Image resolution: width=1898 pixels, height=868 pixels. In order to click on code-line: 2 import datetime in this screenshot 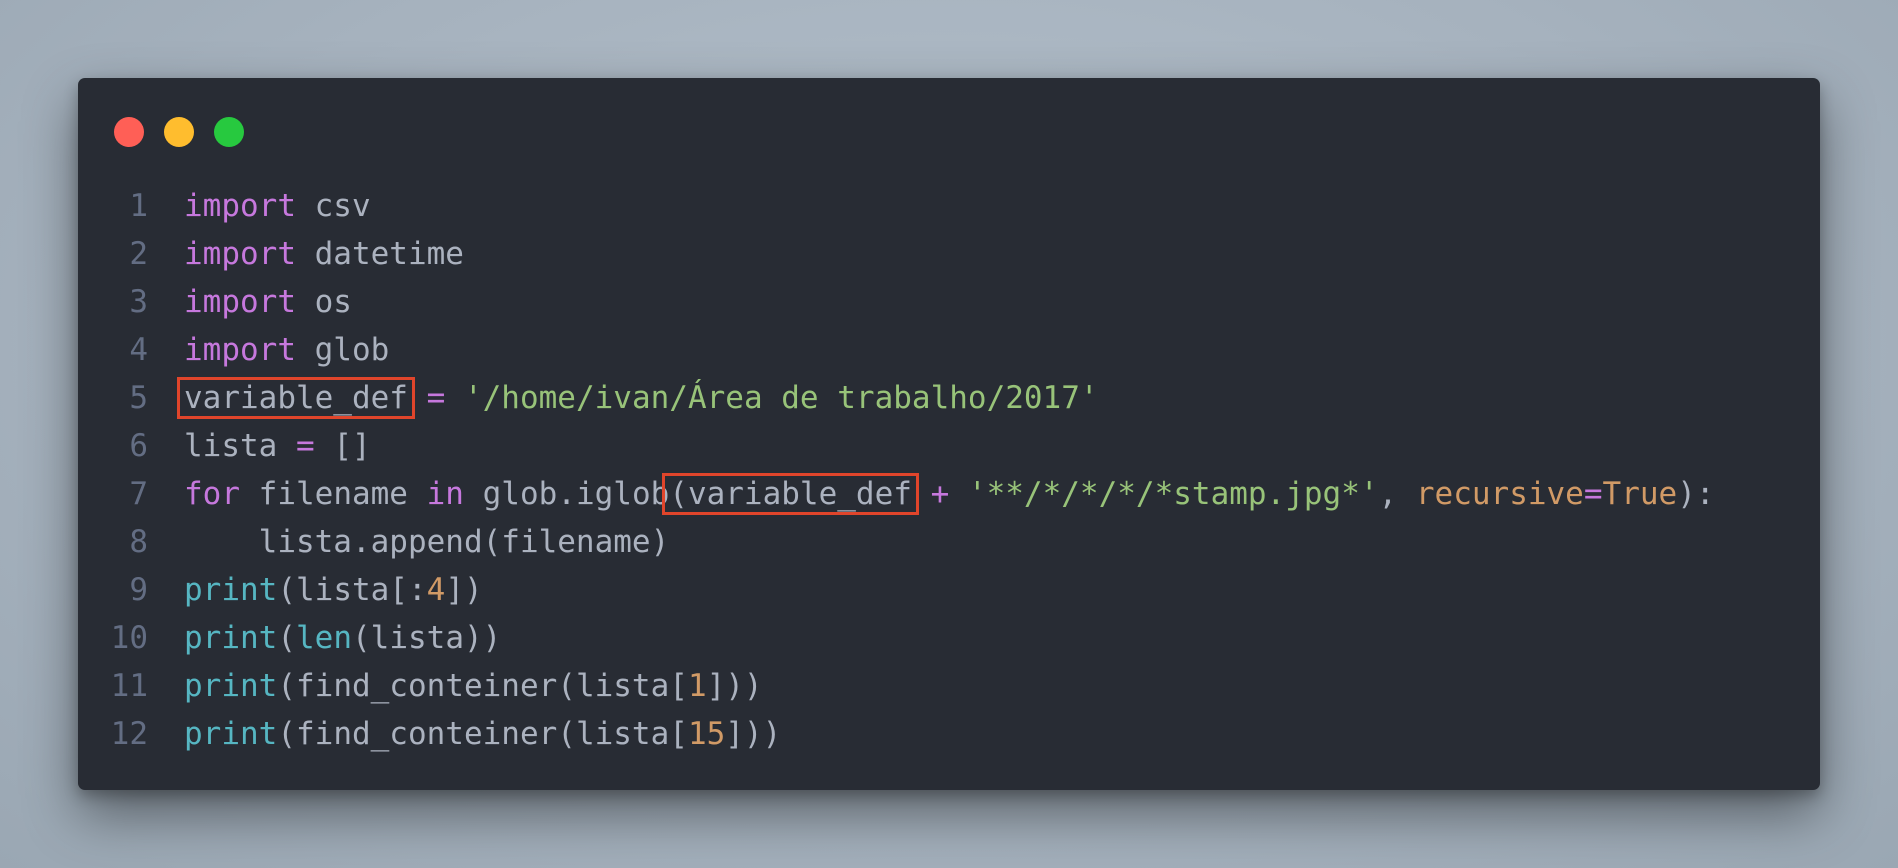, I will do `click(949, 254)`.